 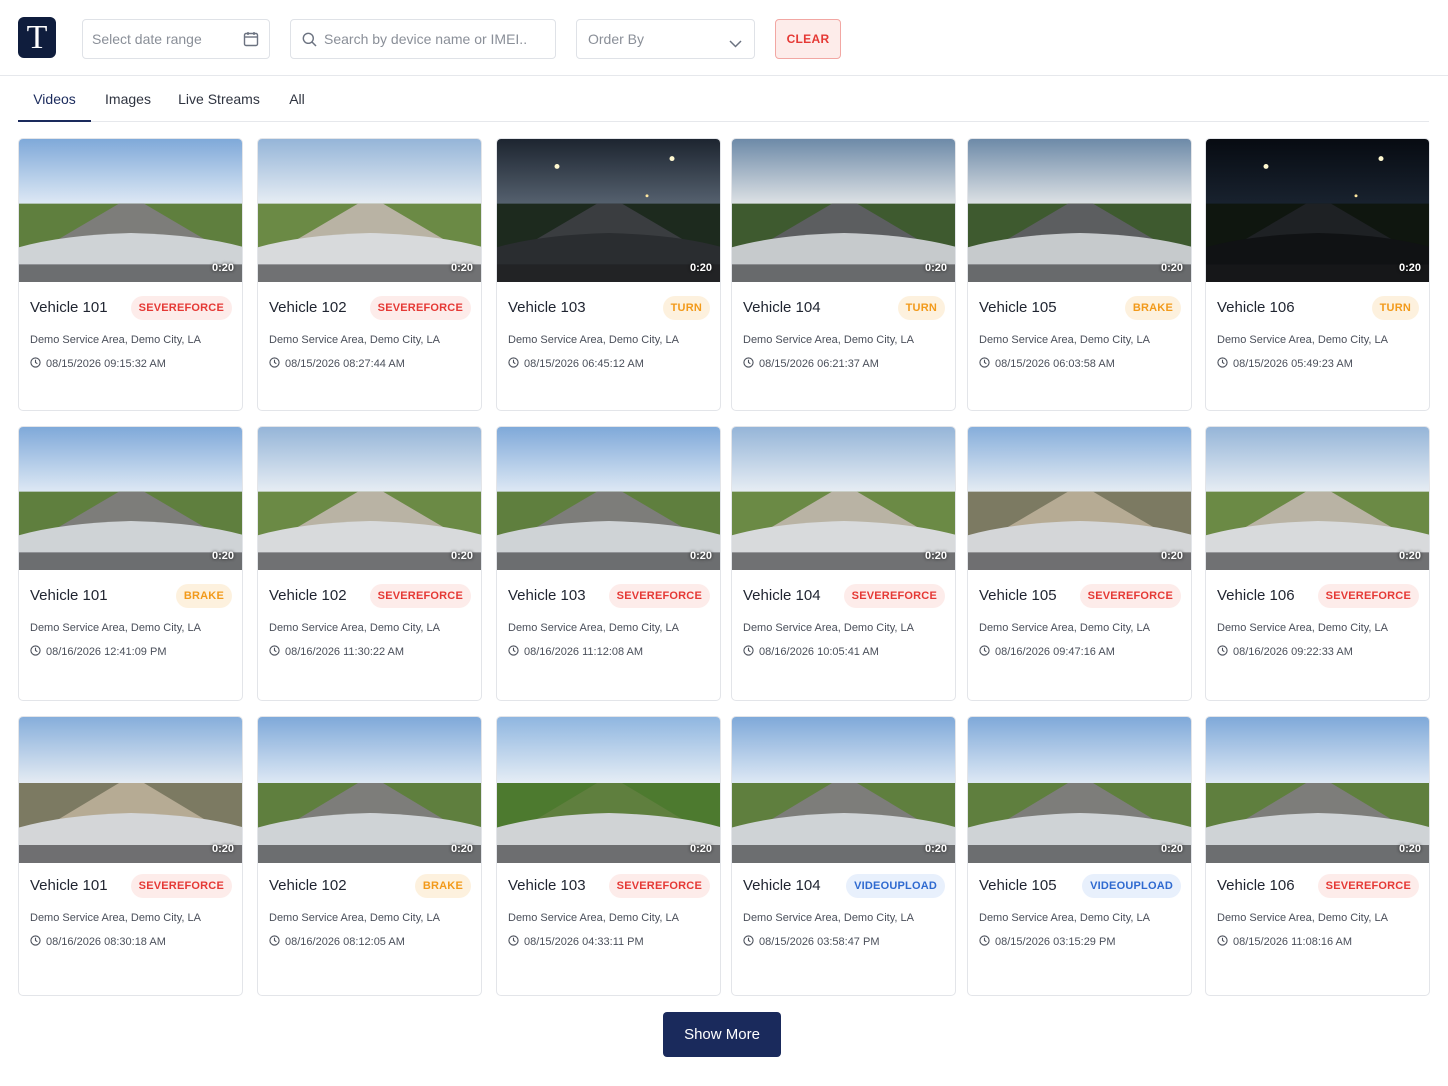 I want to click on event-type-badge: BRAKE, so click(x=1152, y=308).